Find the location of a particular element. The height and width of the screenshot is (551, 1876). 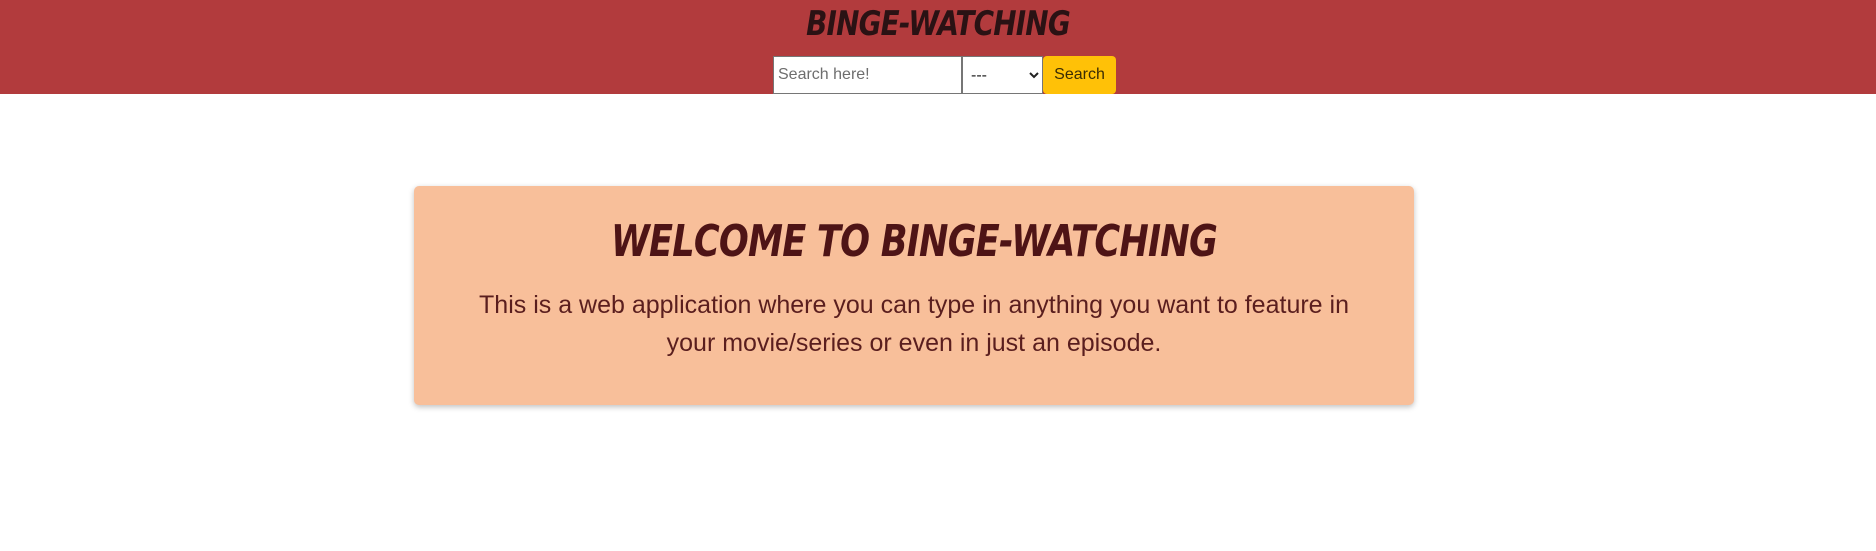

search-form: --- Search is located at coordinates (944, 75).